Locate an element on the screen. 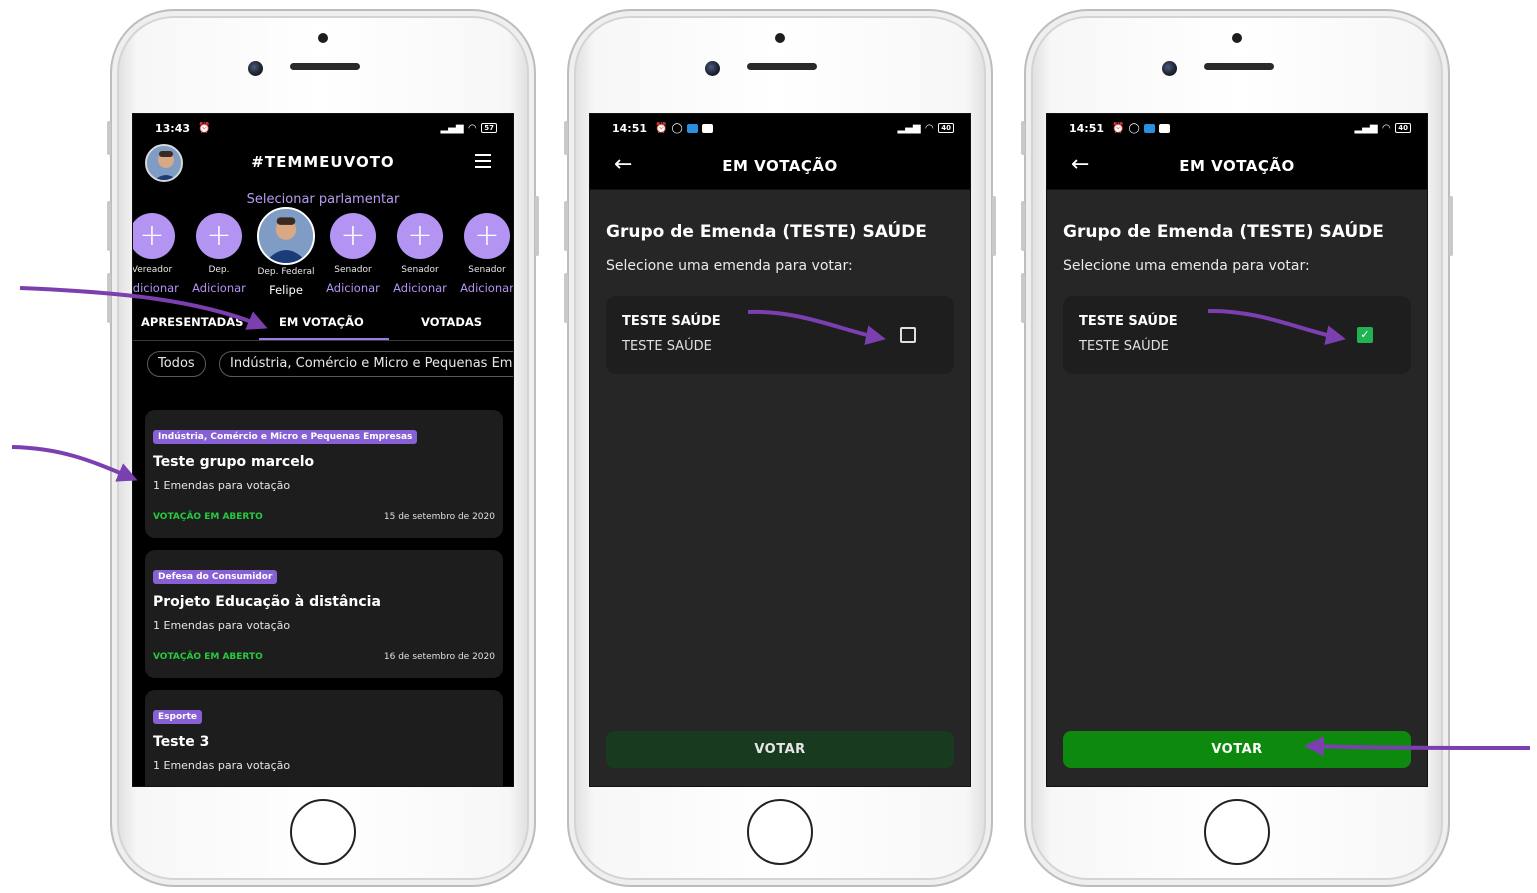  card-title: Teste grupo marcelo is located at coordinates (234, 462).